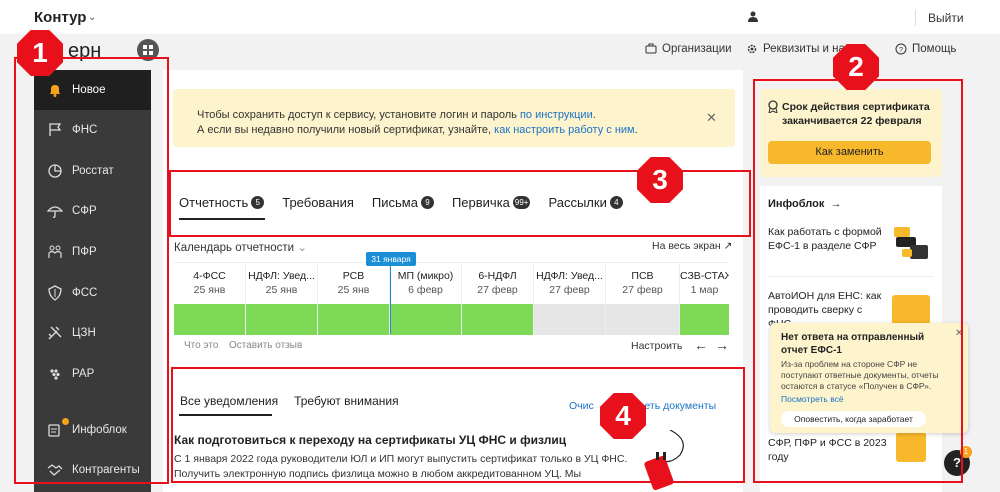 Image resolution: width=1000 pixels, height=492 pixels. Describe the element at coordinates (697, 49) in the screenshot. I see `nav-organizations-label: Организации` at that location.